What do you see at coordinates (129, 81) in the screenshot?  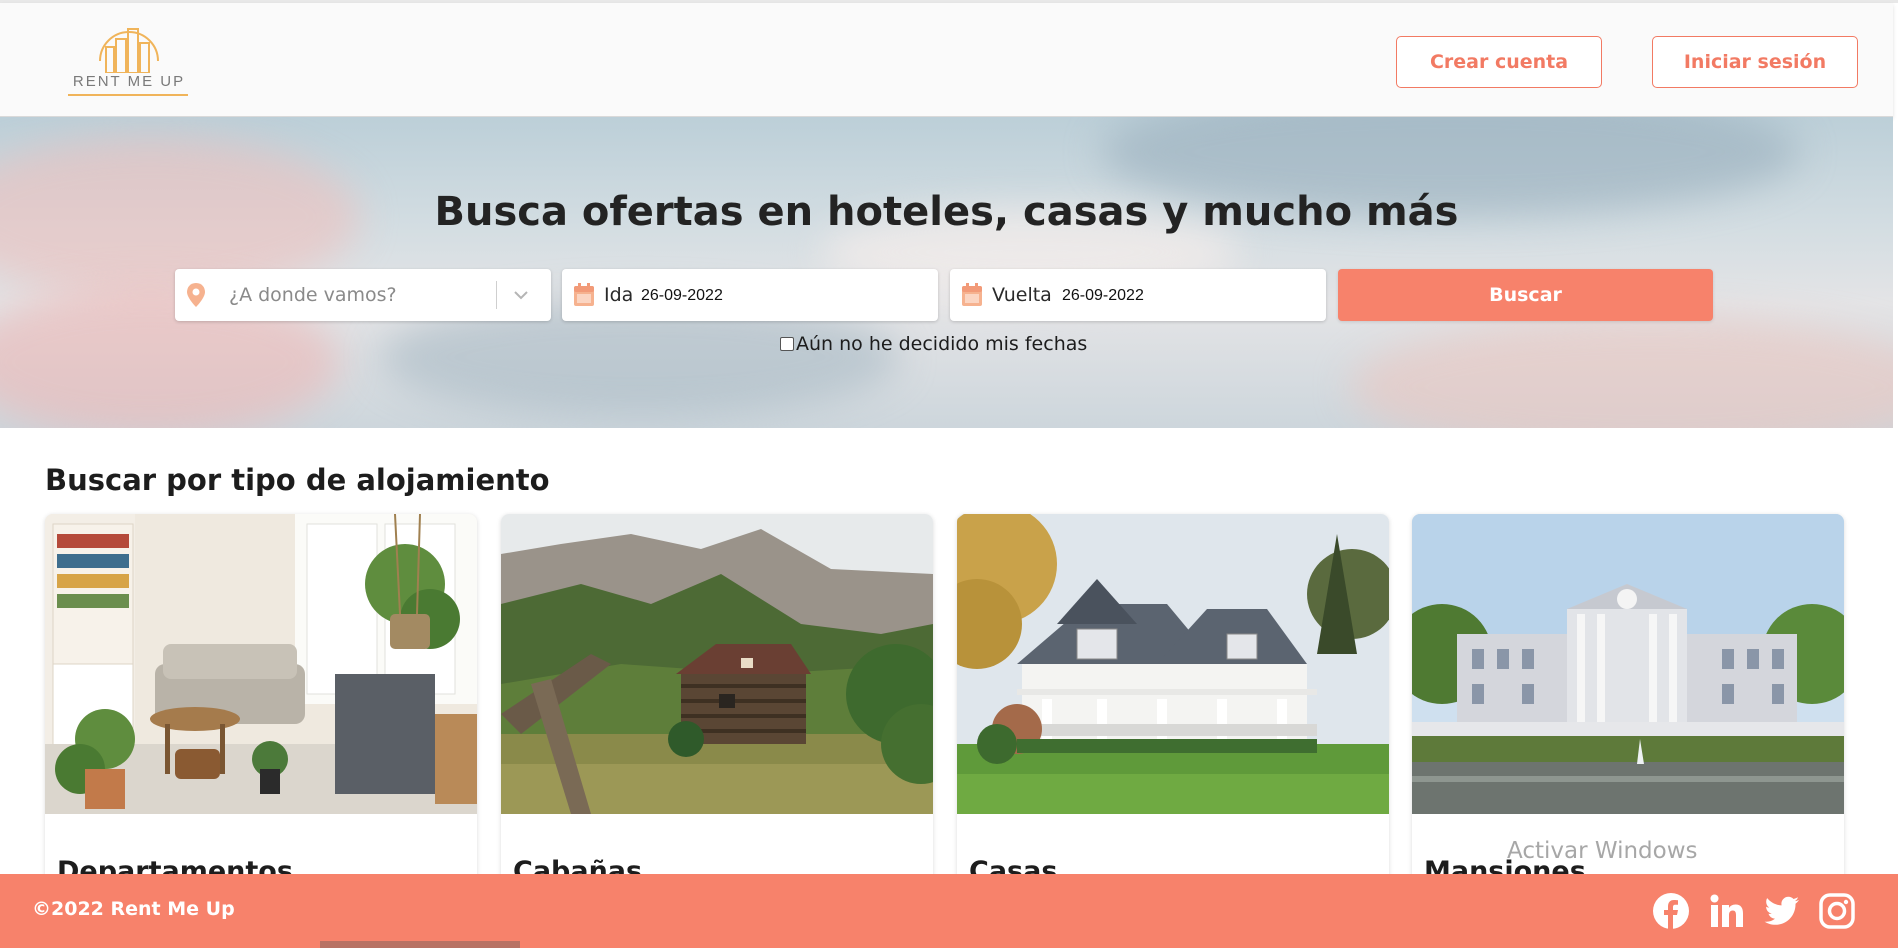 I see `logo-text: RENT ME UP` at bounding box center [129, 81].